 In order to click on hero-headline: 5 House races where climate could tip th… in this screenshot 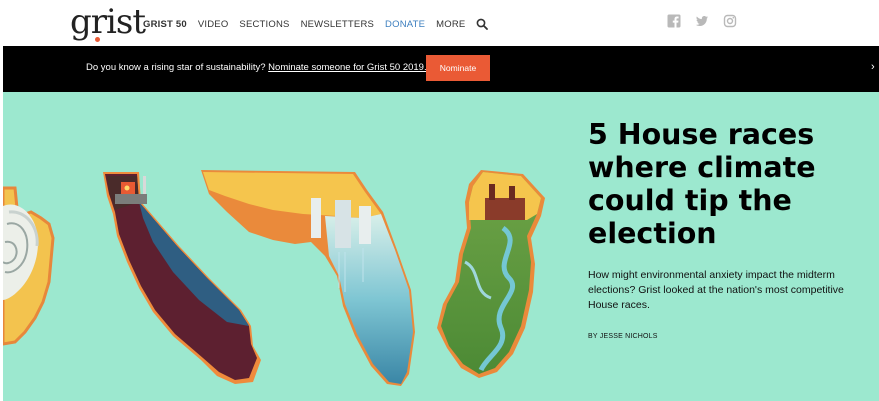, I will do `click(723, 184)`.